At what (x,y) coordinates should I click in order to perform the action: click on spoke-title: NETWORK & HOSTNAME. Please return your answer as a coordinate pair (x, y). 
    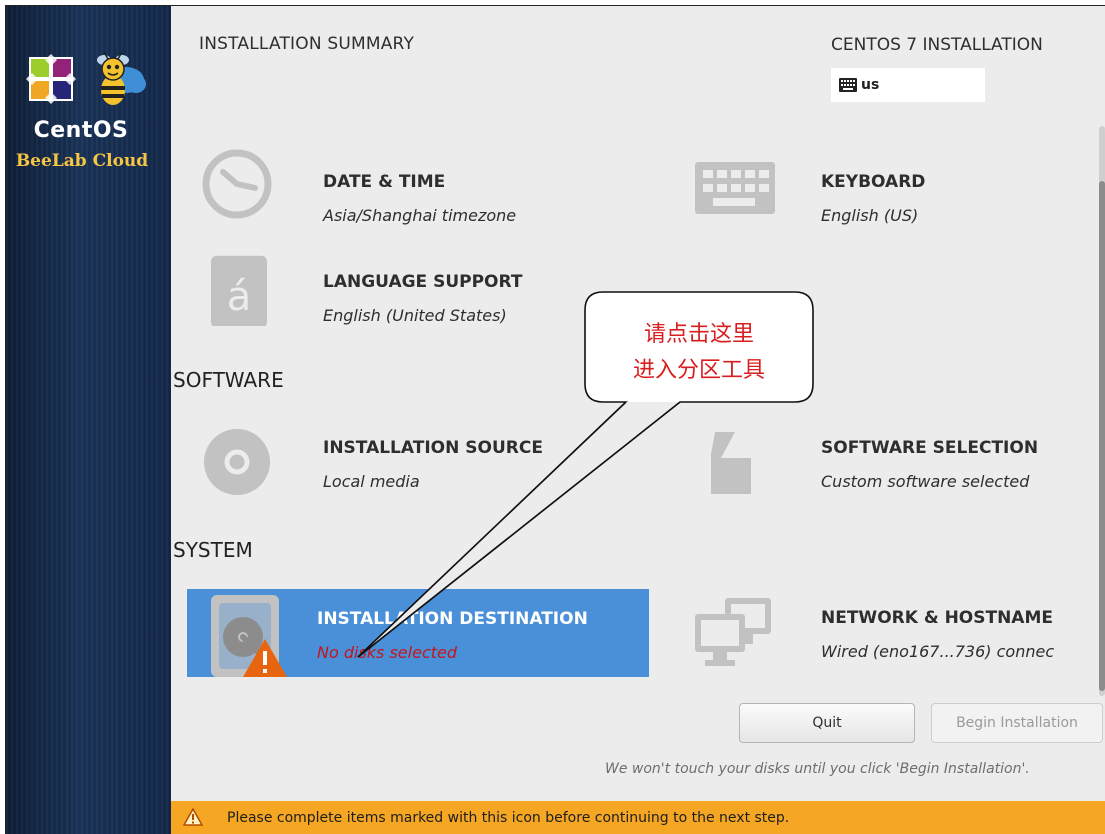
    Looking at the image, I should click on (937, 618).